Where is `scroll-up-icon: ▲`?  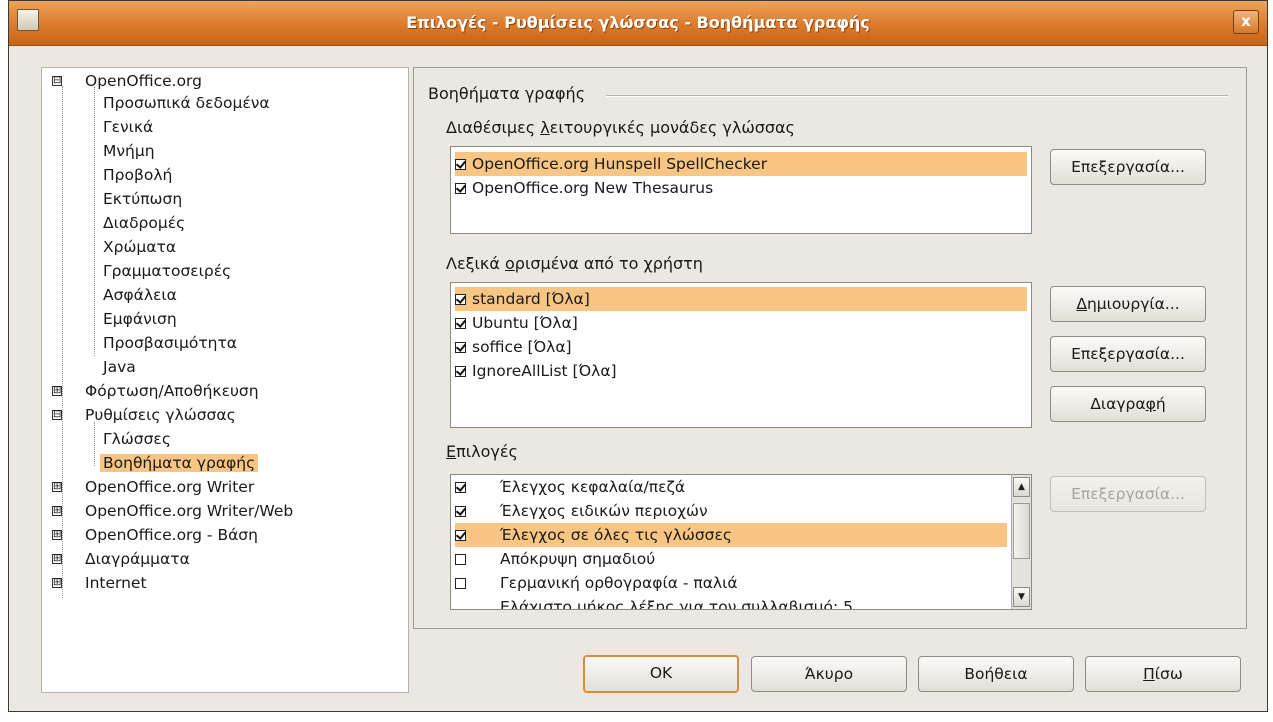 scroll-up-icon: ▲ is located at coordinates (1021, 487).